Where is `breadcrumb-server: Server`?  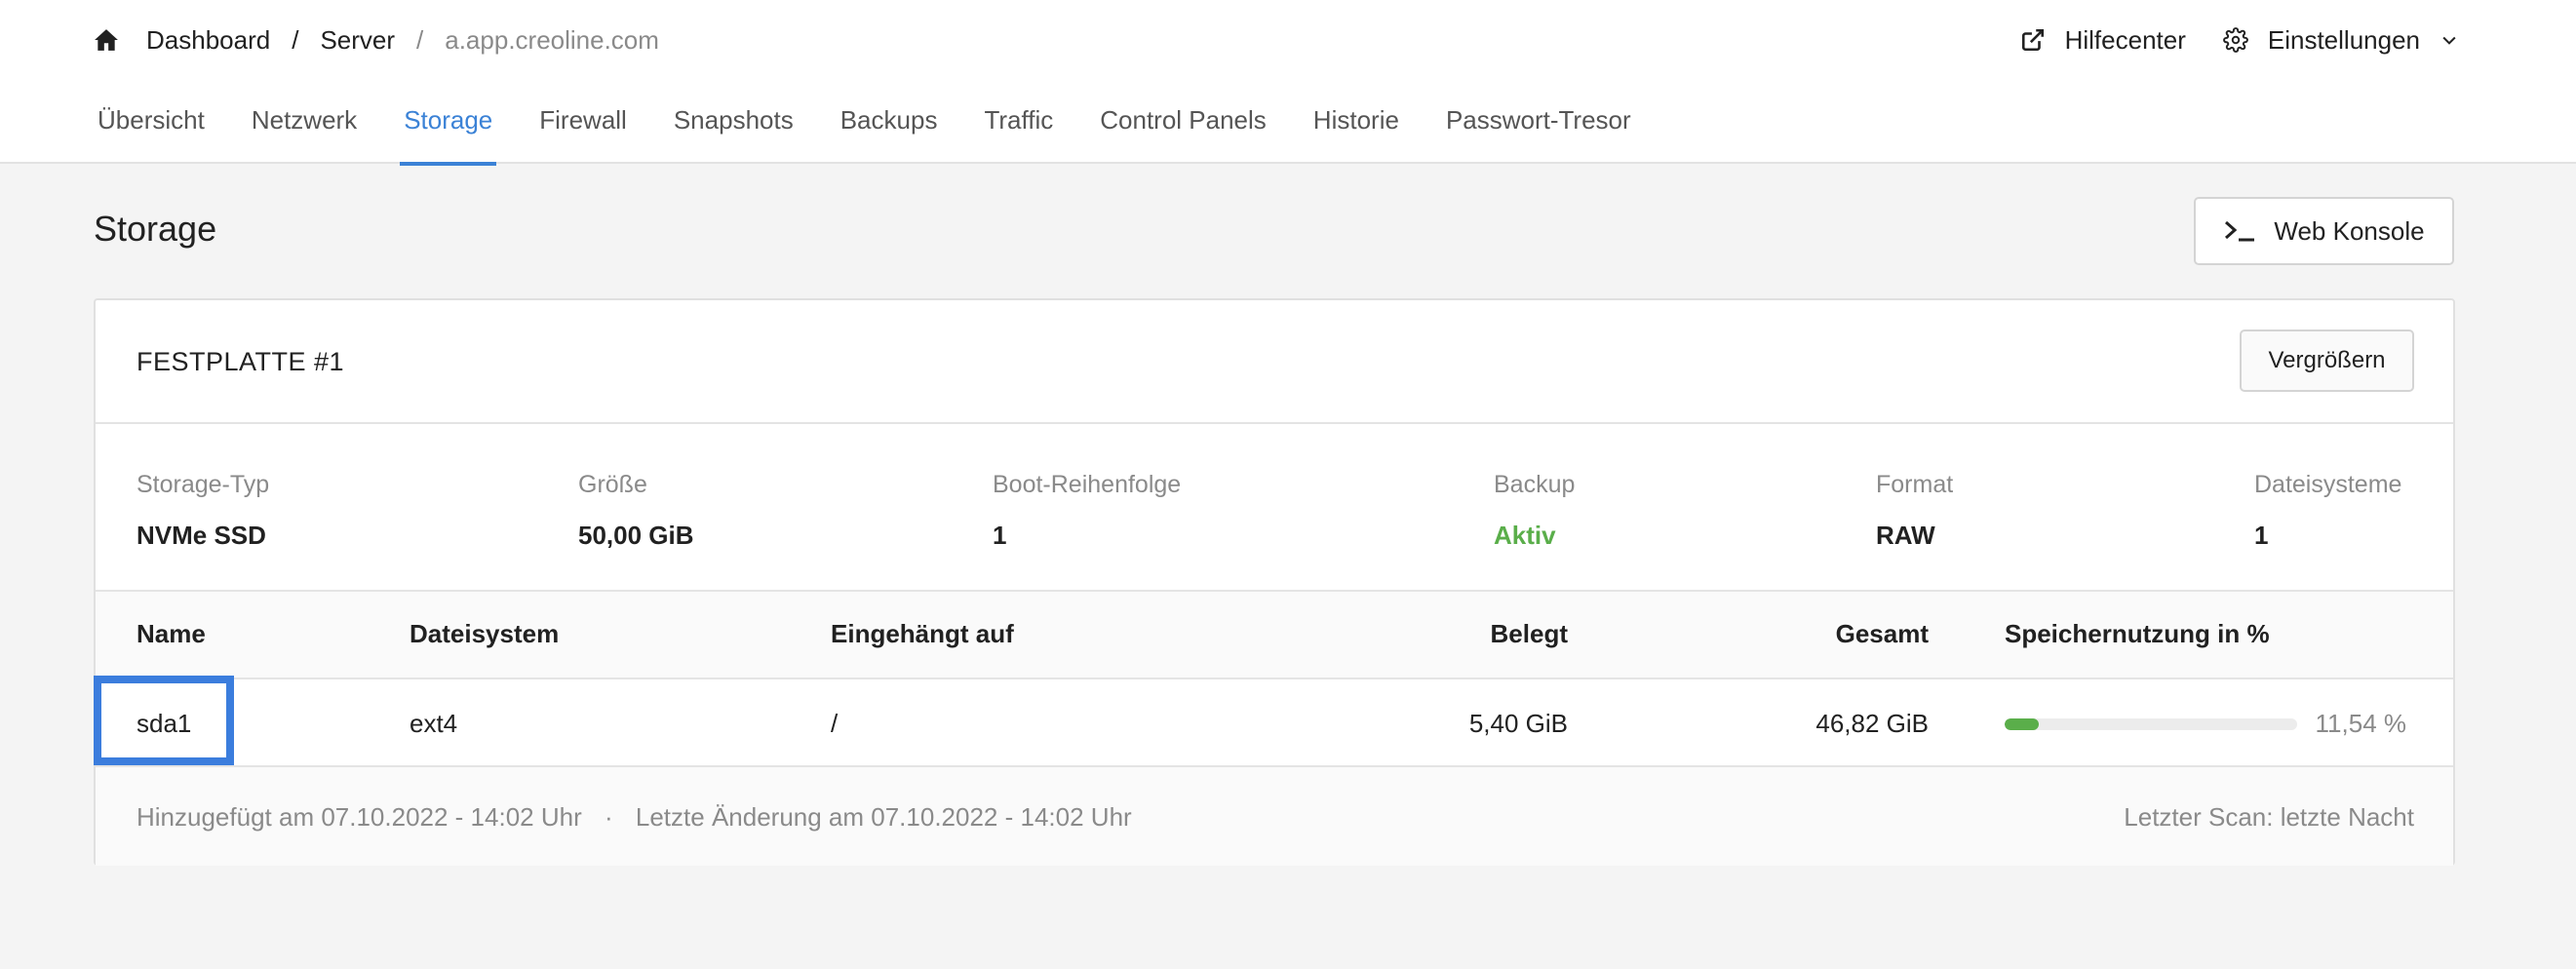 breadcrumb-server: Server is located at coordinates (357, 40).